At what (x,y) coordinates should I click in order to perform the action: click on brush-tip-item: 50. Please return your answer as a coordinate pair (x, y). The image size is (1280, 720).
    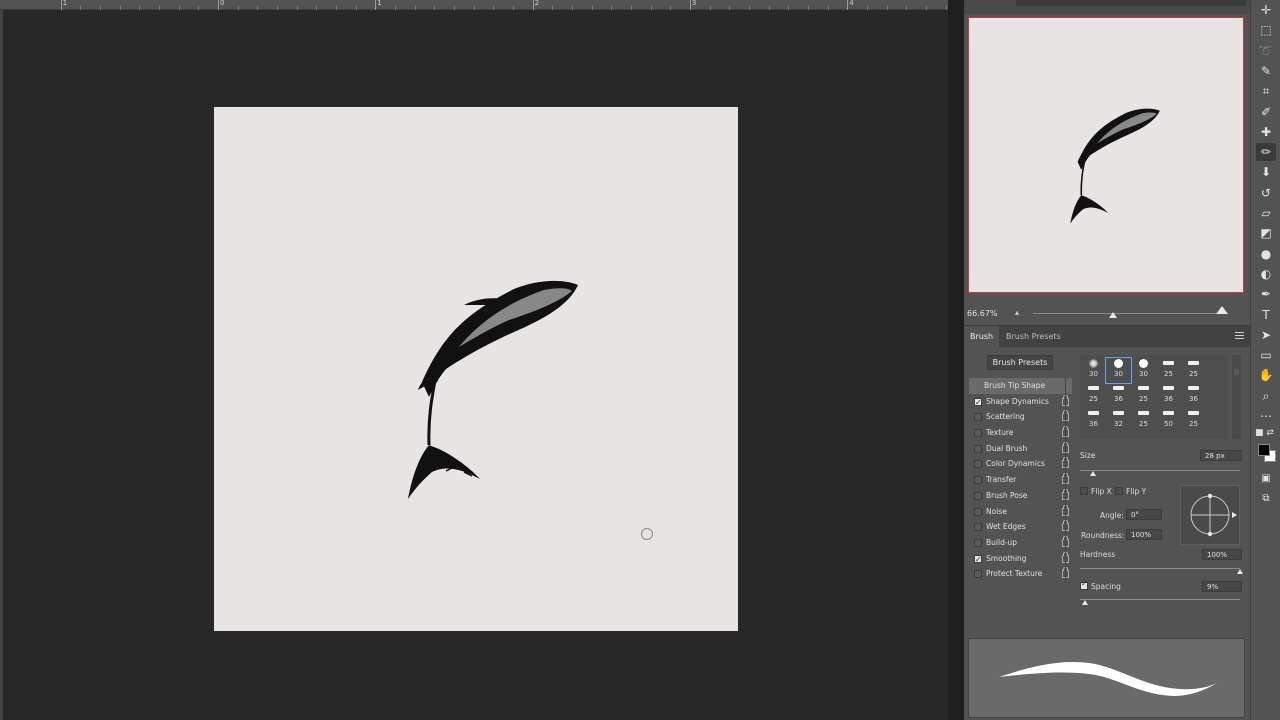
    Looking at the image, I should click on (1168, 420).